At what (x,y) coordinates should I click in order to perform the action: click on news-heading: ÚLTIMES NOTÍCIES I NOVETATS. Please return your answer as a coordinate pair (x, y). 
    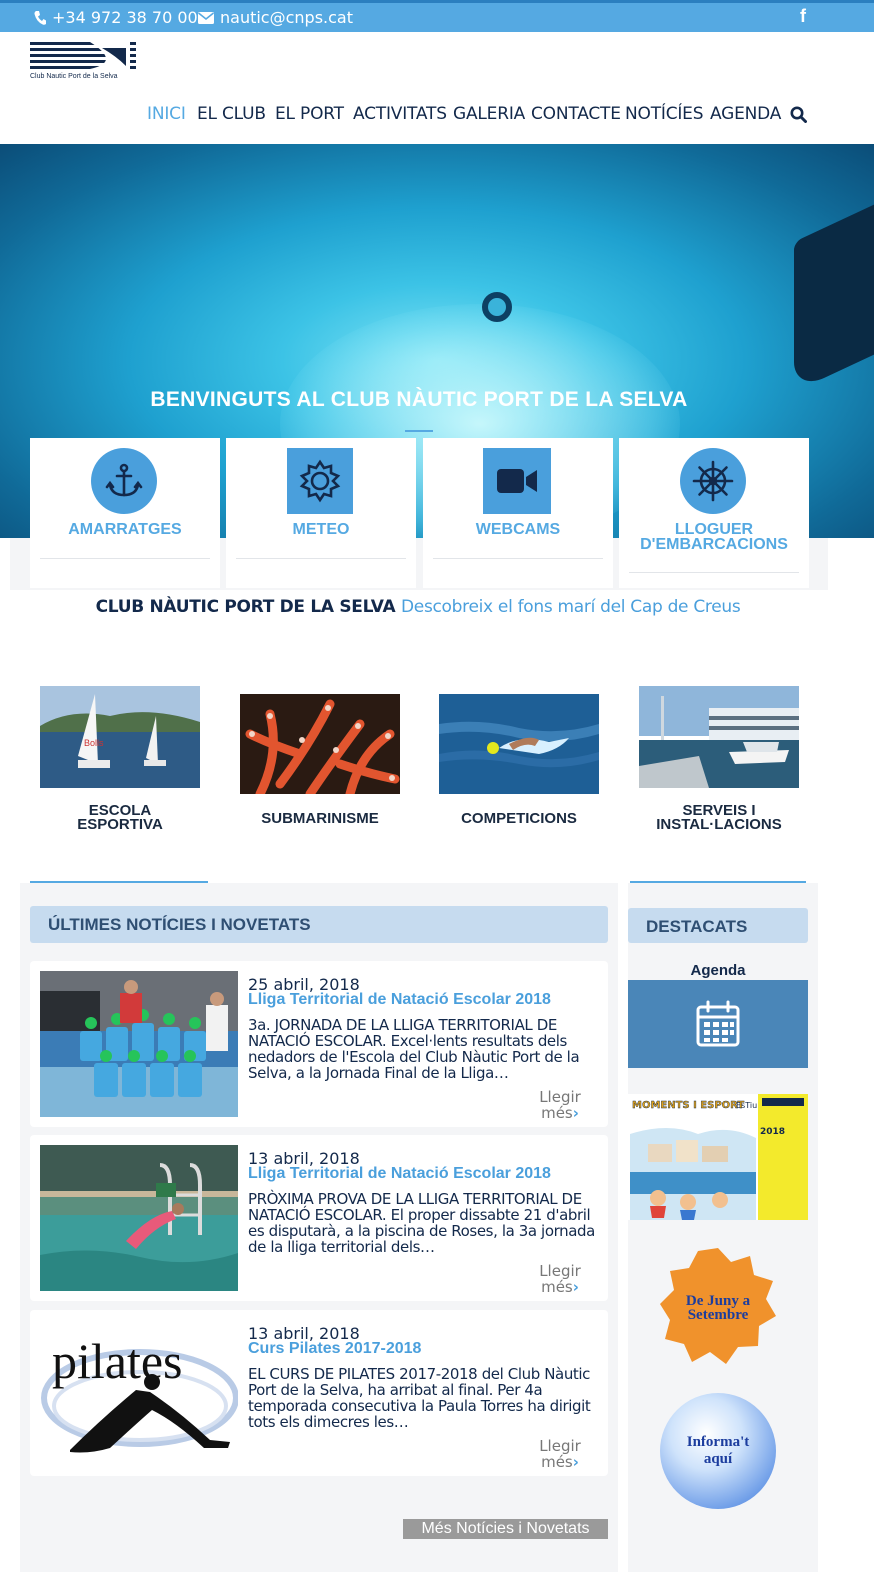
    Looking at the image, I should click on (319, 924).